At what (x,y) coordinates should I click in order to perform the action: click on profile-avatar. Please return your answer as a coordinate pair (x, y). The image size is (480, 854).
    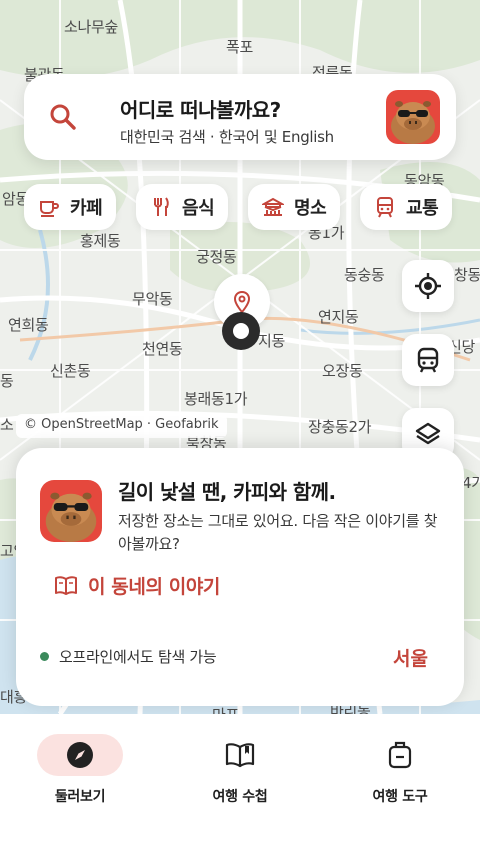
    Looking at the image, I should click on (413, 117).